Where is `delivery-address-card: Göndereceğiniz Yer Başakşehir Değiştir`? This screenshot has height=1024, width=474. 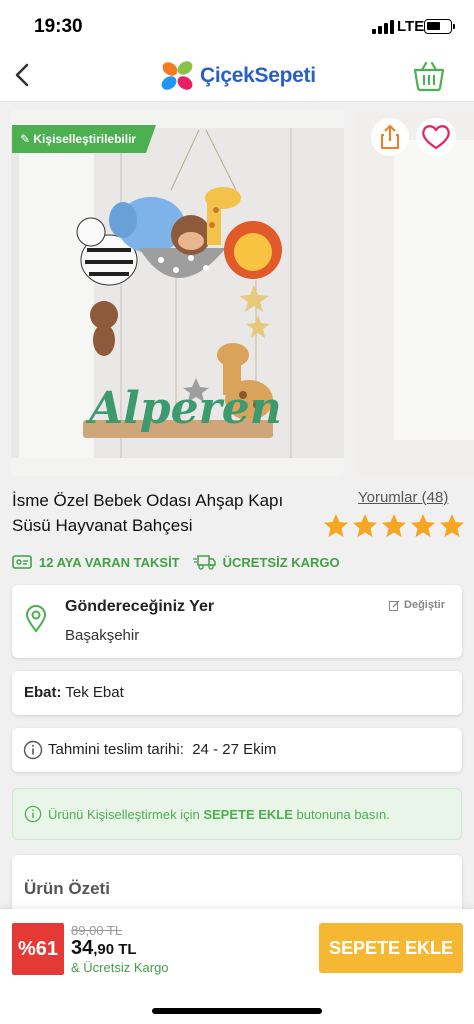
delivery-address-card: Göndereceğiniz Yer Başakşehir Değiştir is located at coordinates (237, 621).